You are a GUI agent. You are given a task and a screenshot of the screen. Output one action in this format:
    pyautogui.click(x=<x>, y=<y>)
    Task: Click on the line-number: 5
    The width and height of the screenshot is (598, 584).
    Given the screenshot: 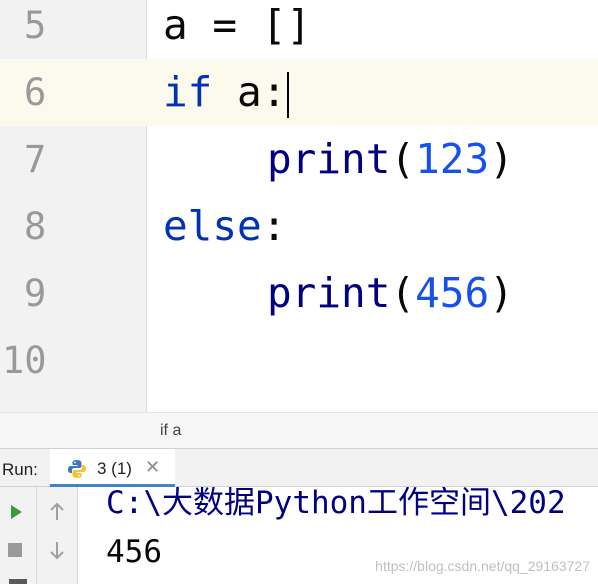 What is the action you would take?
    pyautogui.click(x=35, y=25)
    